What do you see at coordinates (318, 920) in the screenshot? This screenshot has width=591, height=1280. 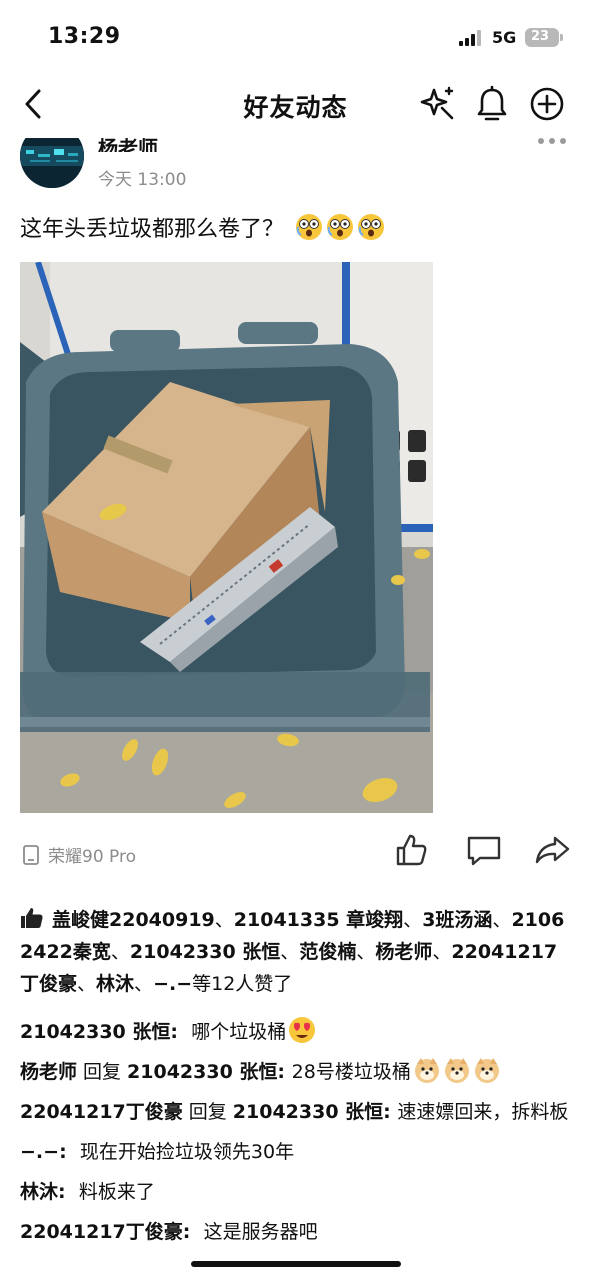 I see `like-name: 21041335 章竣翔` at bounding box center [318, 920].